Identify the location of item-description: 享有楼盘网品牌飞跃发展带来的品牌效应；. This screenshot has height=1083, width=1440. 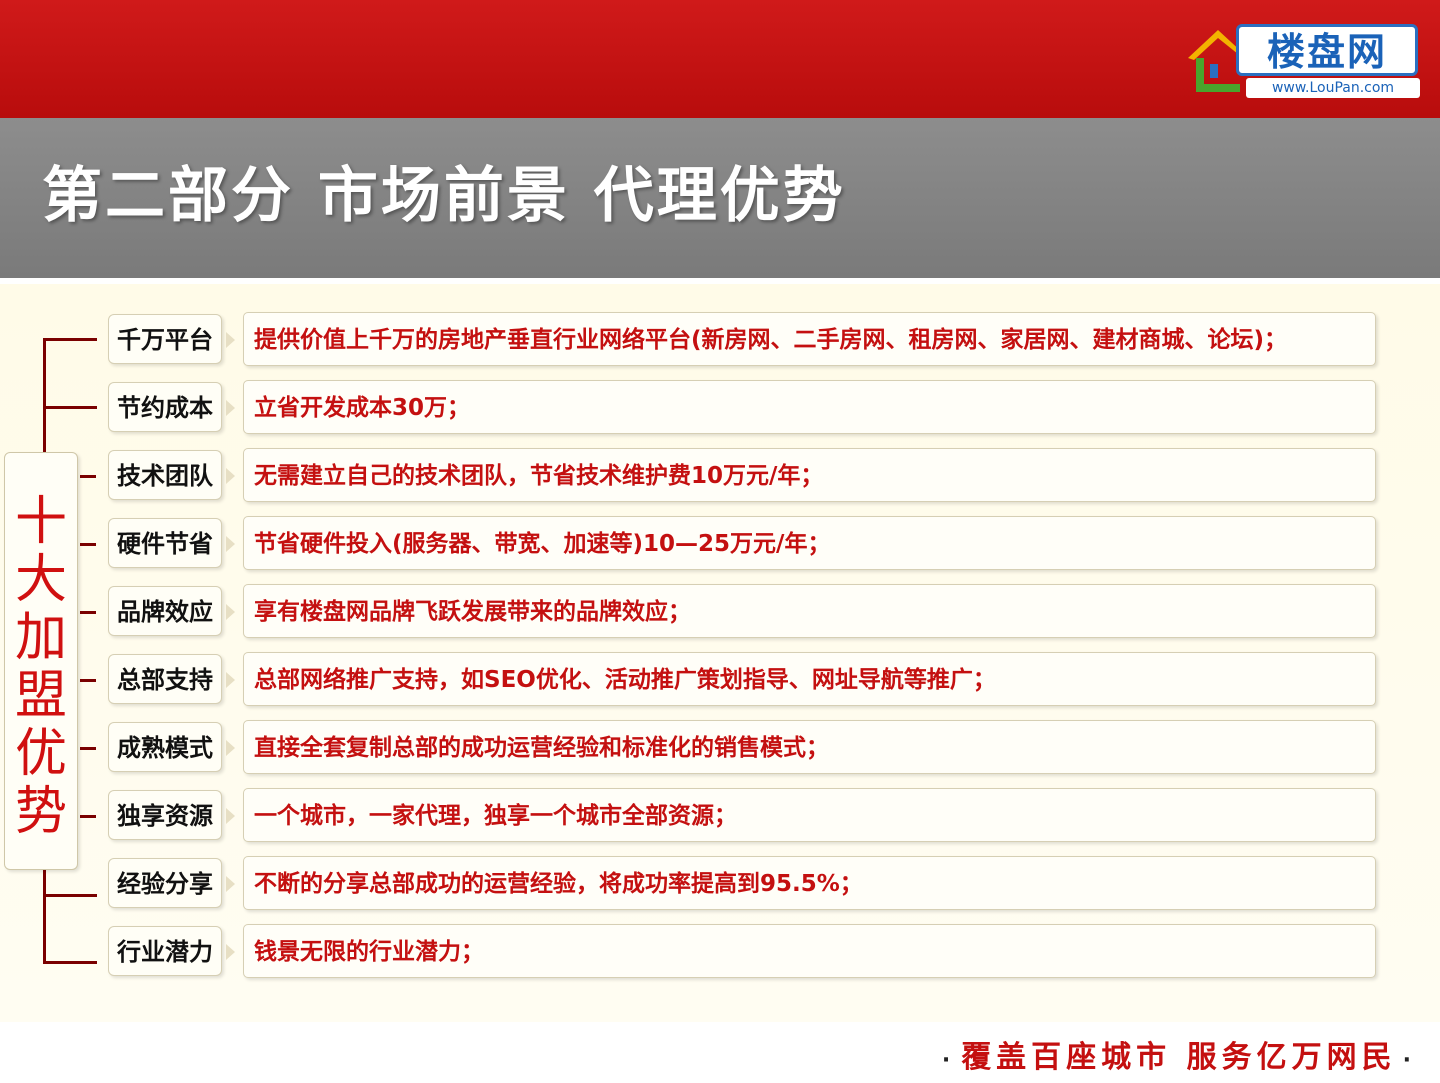
(809, 611).